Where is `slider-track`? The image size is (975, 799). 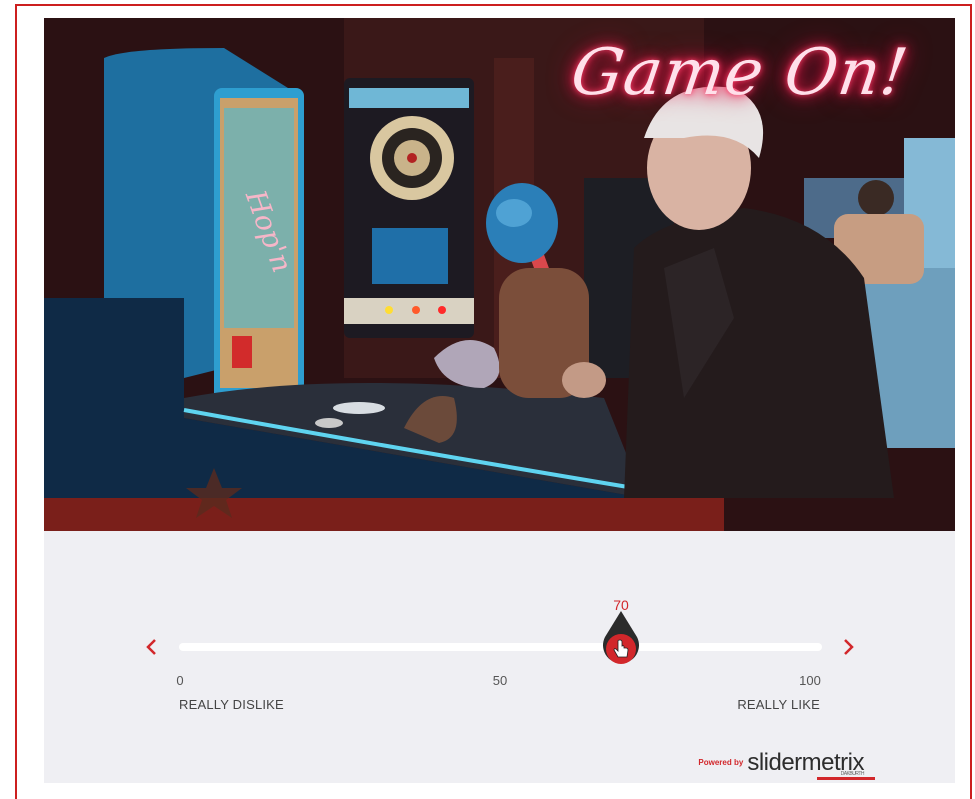
slider-track is located at coordinates (500, 647).